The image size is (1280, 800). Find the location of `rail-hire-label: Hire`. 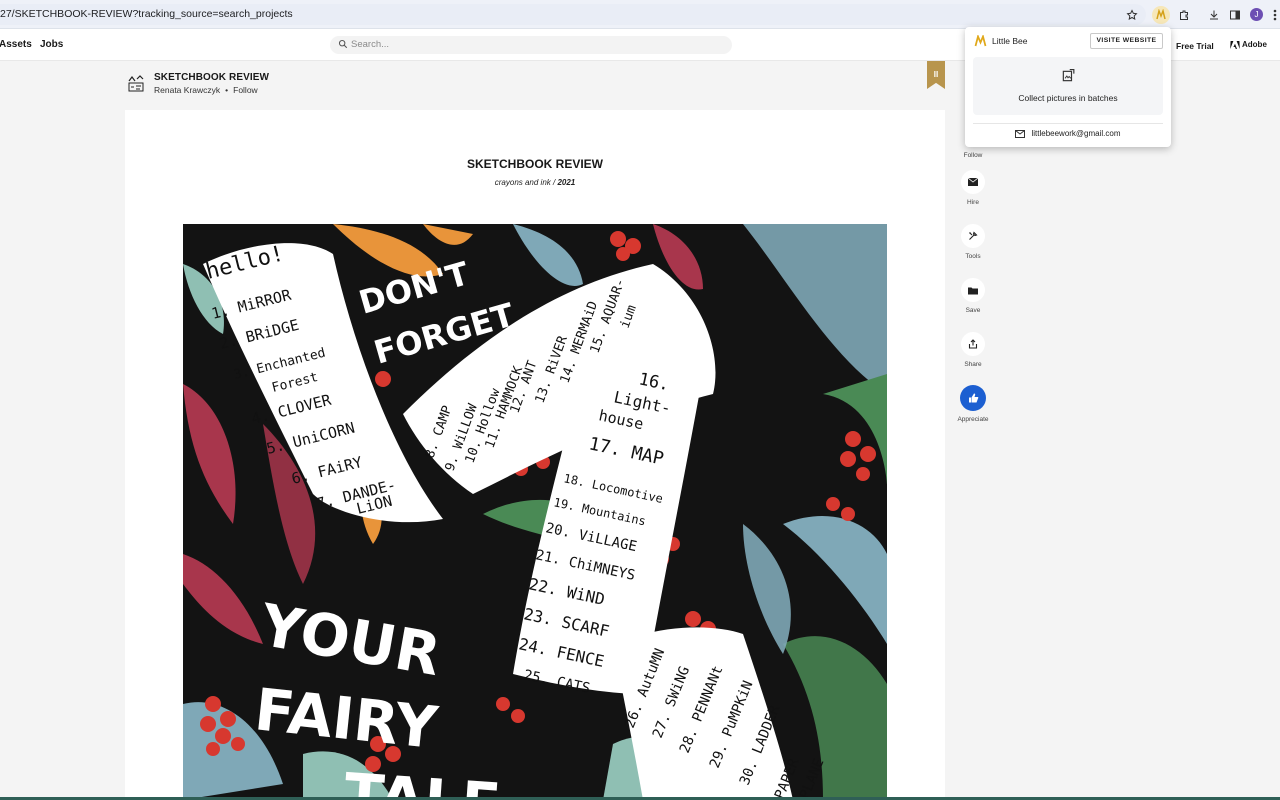

rail-hire-label: Hire is located at coordinates (973, 202).